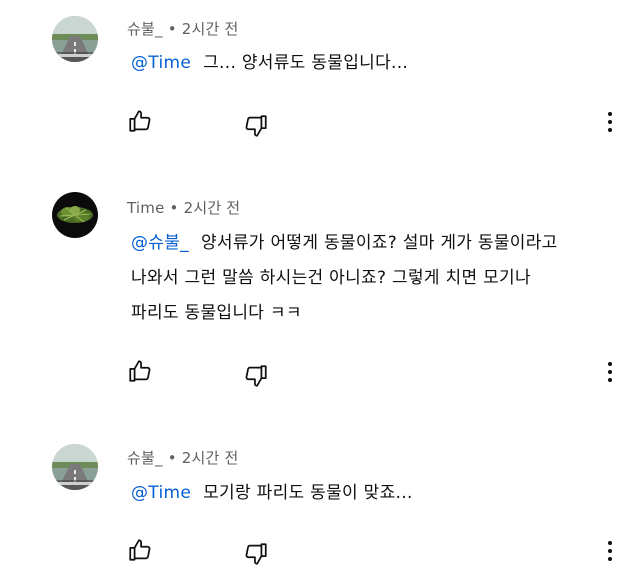 Image resolution: width=640 pixels, height=583 pixels. Describe the element at coordinates (216, 313) in the screenshot. I see `comment-line: 파리도 동물입니다 ㅋㅋ` at that location.